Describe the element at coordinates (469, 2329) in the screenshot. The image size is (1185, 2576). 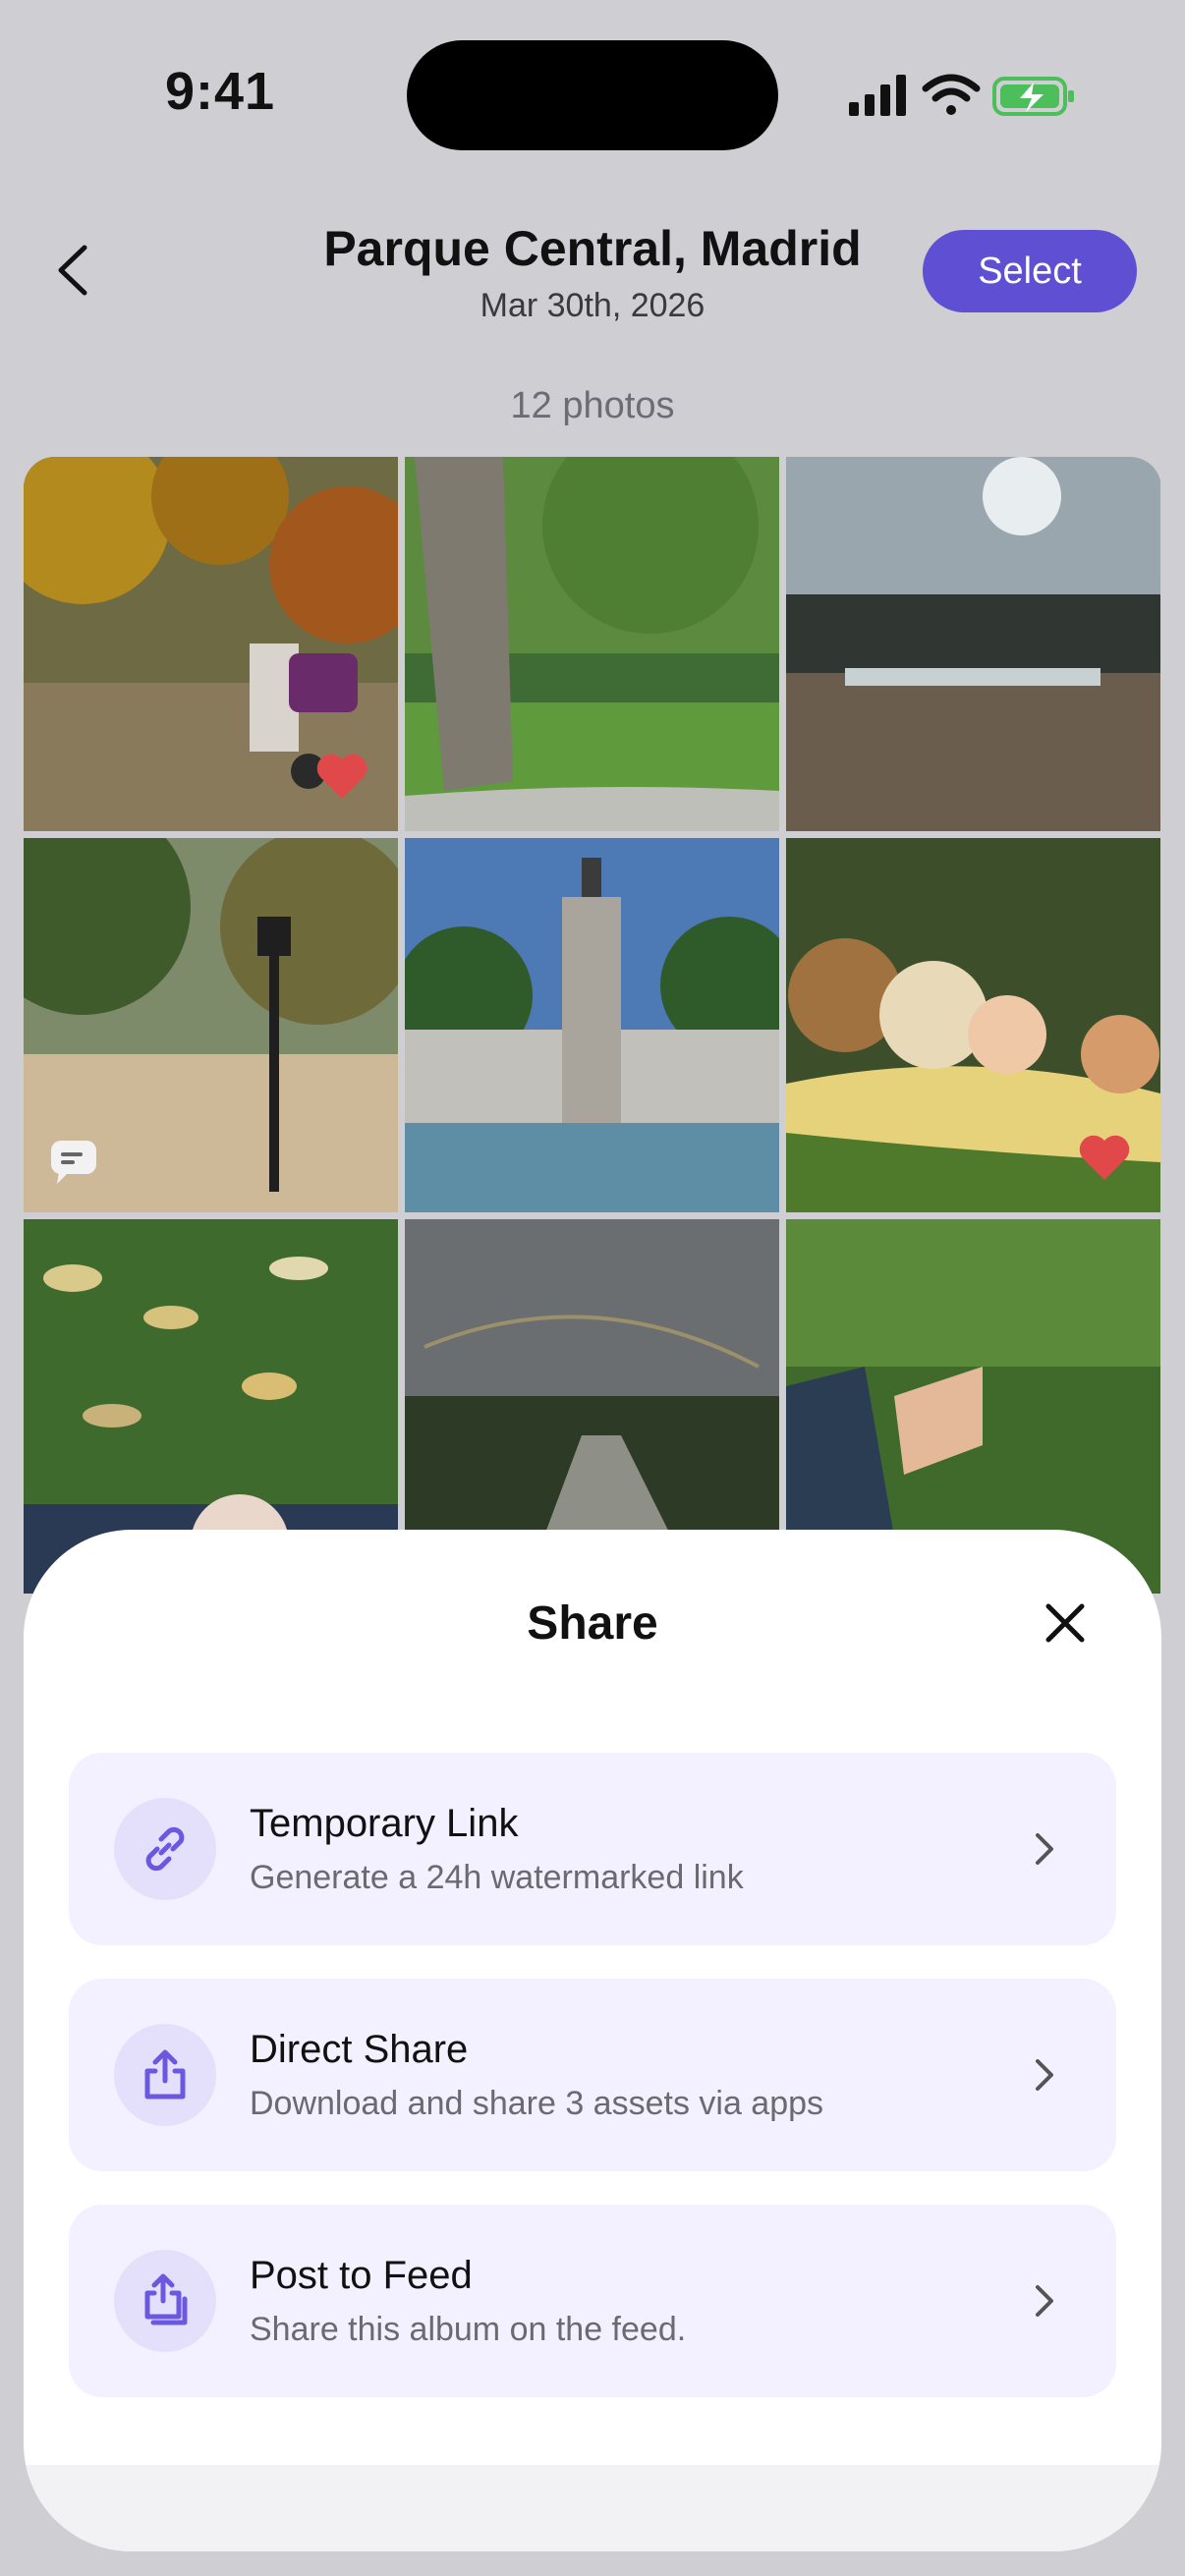
I see `option-description: Share this album on the feed.` at that location.